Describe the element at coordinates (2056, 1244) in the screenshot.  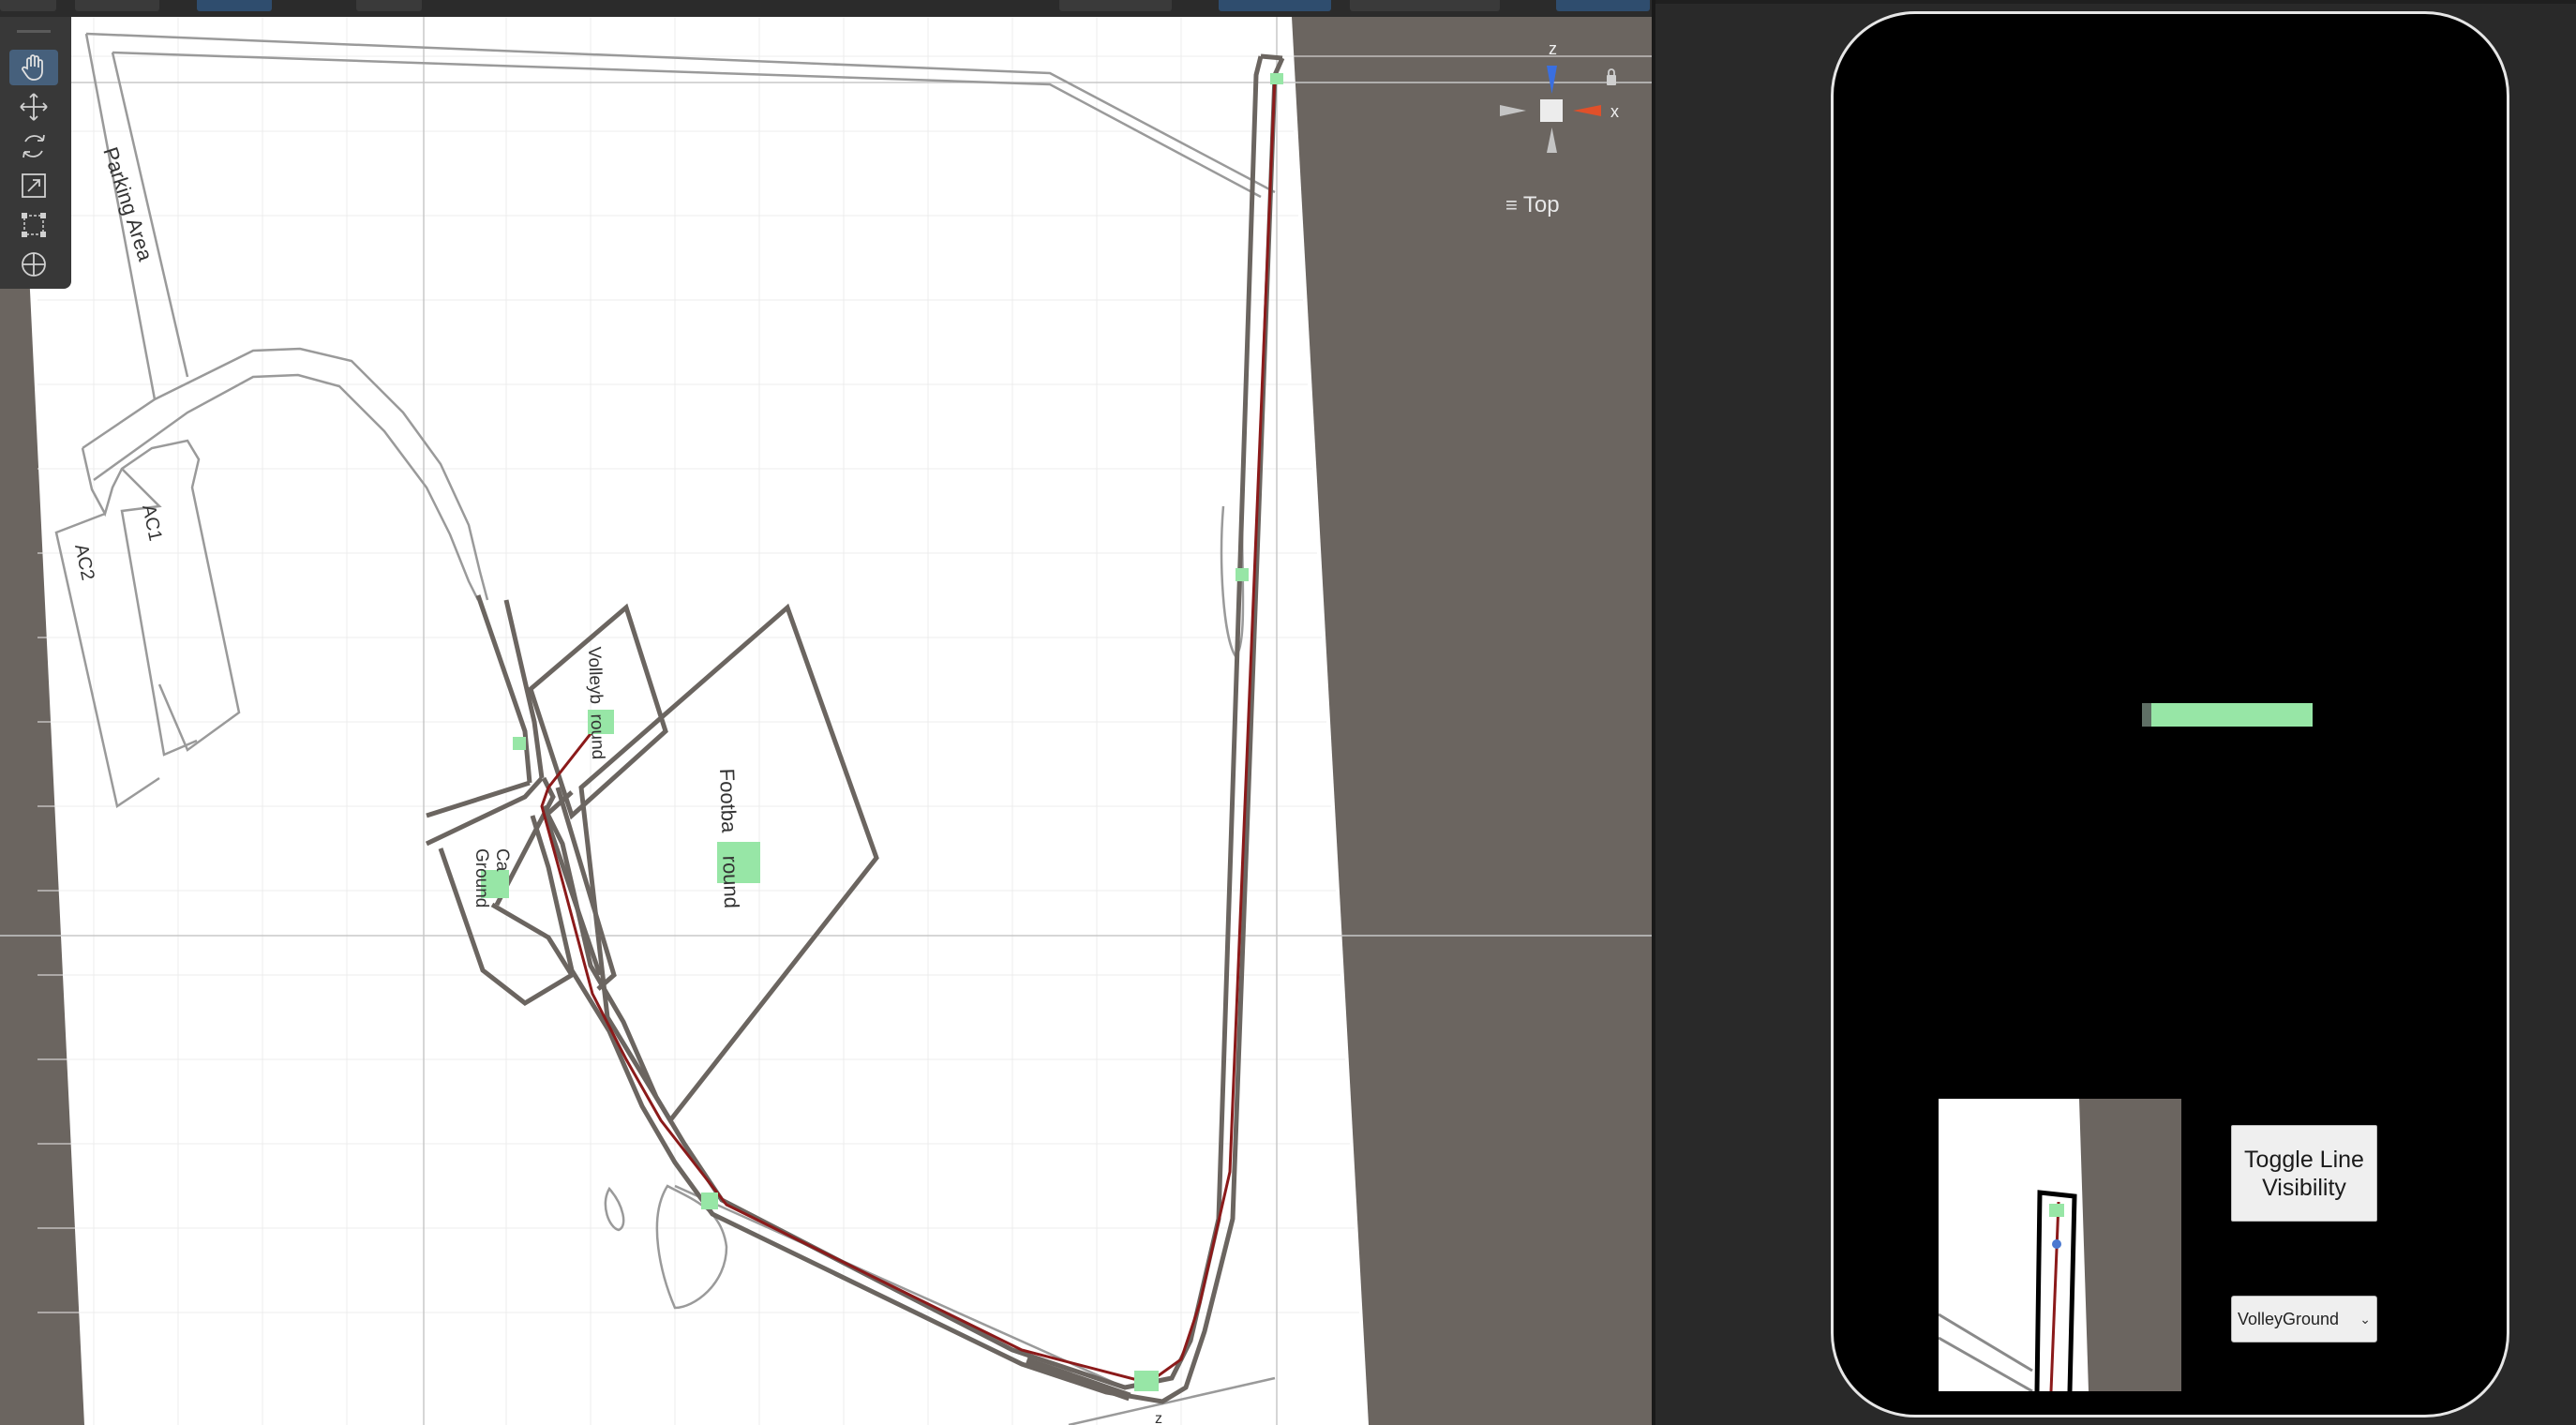
I see `player-dot` at that location.